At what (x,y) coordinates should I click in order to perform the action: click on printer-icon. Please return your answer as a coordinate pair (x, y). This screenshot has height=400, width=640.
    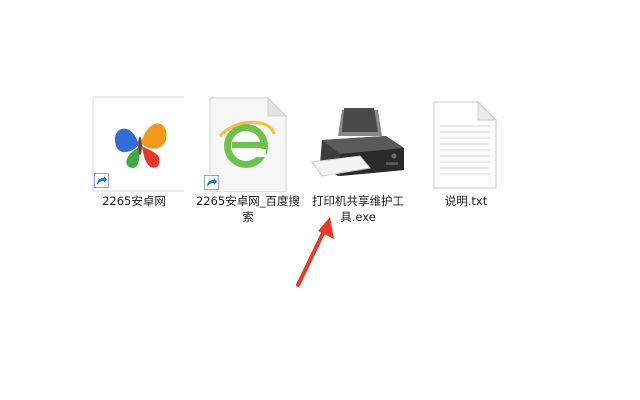
    Looking at the image, I should click on (358, 144).